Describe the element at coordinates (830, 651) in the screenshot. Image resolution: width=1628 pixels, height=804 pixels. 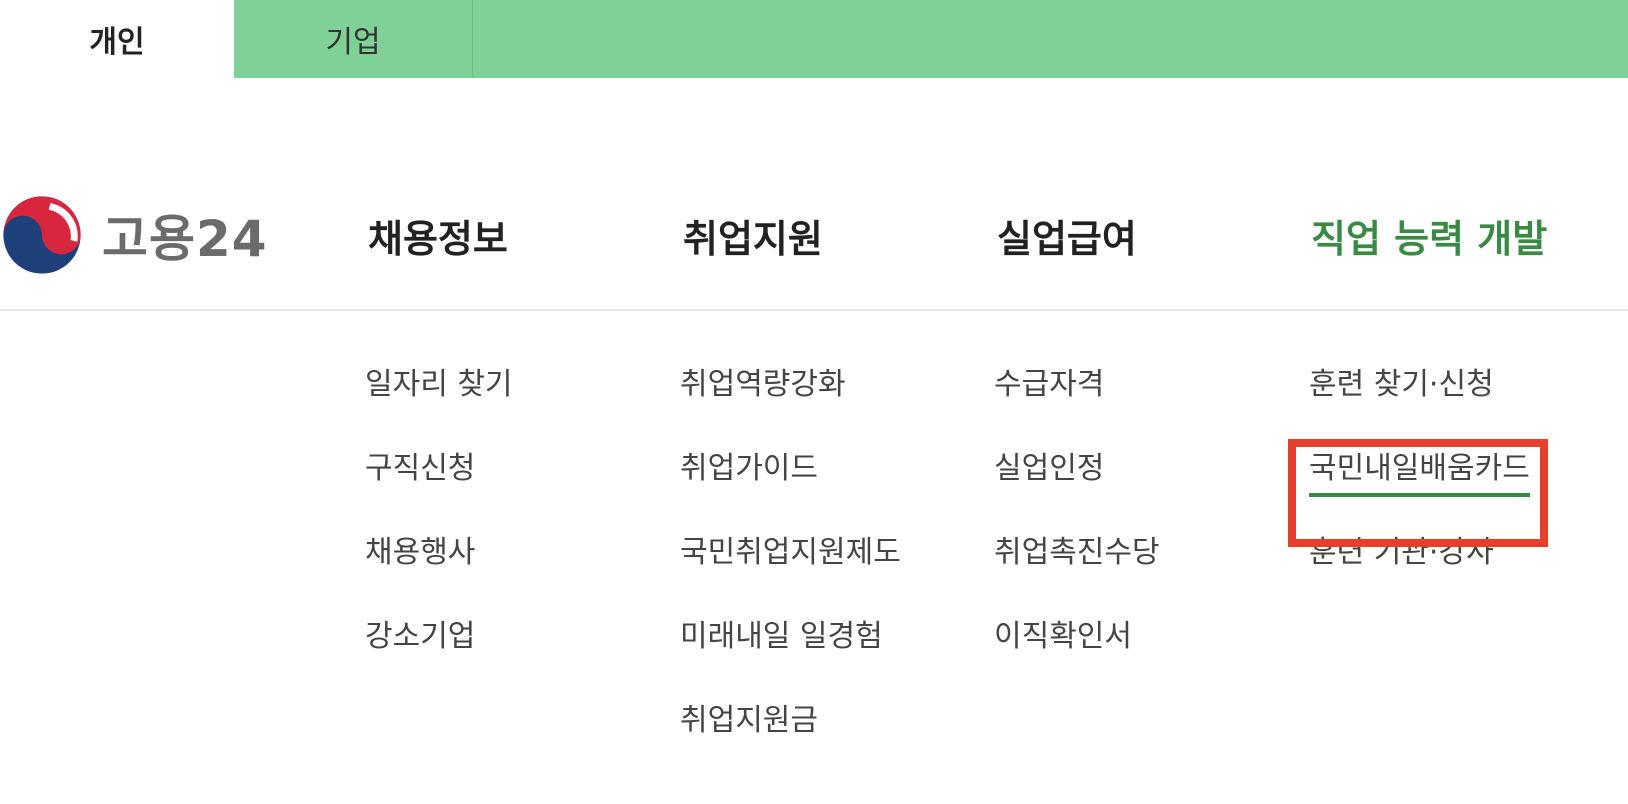
I see `submenu-item: 미래내일 일경험` at that location.